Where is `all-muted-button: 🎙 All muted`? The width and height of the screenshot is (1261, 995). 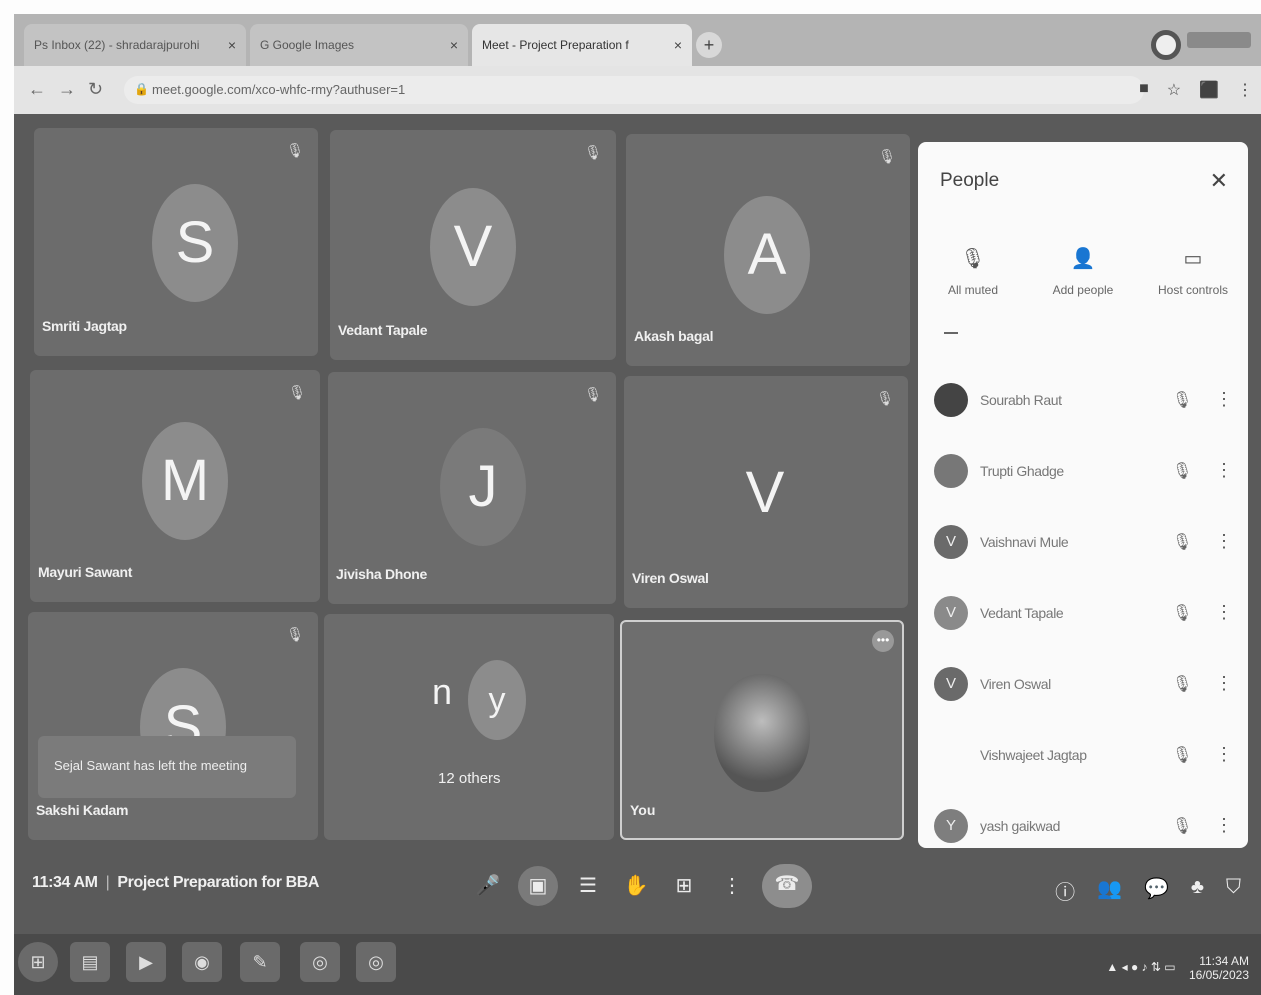
all-muted-button: 🎙 All muted is located at coordinates (973, 271).